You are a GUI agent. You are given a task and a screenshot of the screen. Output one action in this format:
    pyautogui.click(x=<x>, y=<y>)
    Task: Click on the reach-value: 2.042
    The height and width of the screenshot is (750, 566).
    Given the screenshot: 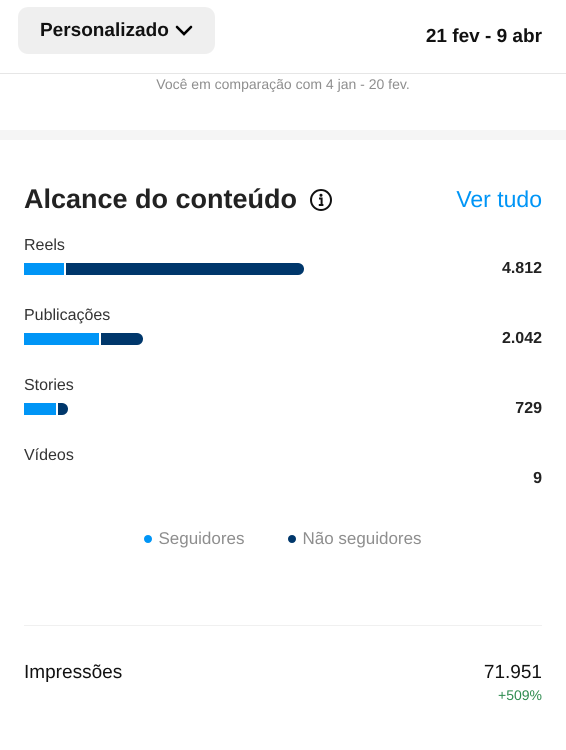 What is the action you would take?
    pyautogui.click(x=522, y=339)
    